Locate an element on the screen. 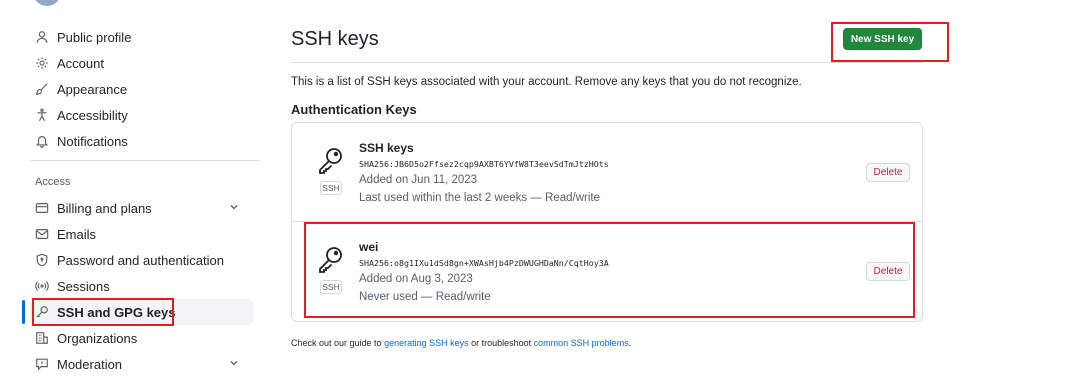 The height and width of the screenshot is (381, 1080). generating-ssh-keys-link: generating SSH keys is located at coordinates (426, 343).